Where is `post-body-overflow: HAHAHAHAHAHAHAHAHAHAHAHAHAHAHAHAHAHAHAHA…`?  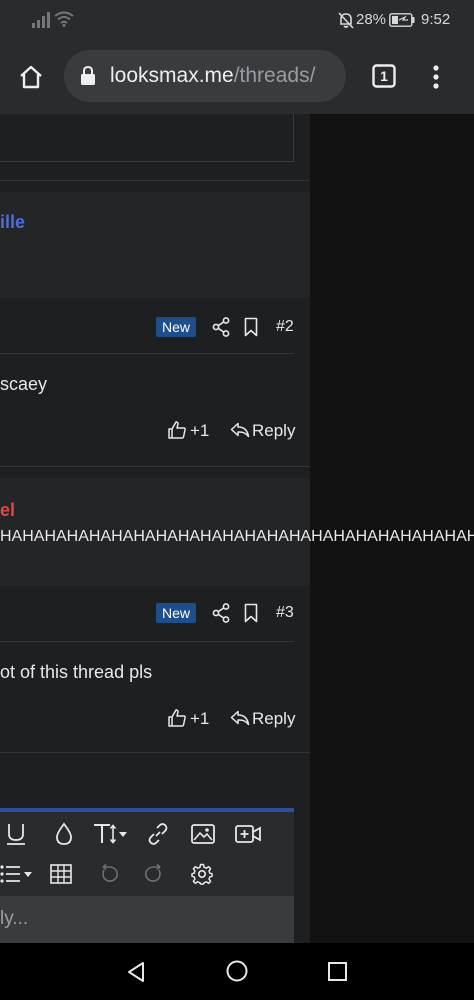 post-body-overflow: HAHAHAHAHAHAHAHAHAHAHAHAHAHAHAHAHAHAHAHA… is located at coordinates (237, 536).